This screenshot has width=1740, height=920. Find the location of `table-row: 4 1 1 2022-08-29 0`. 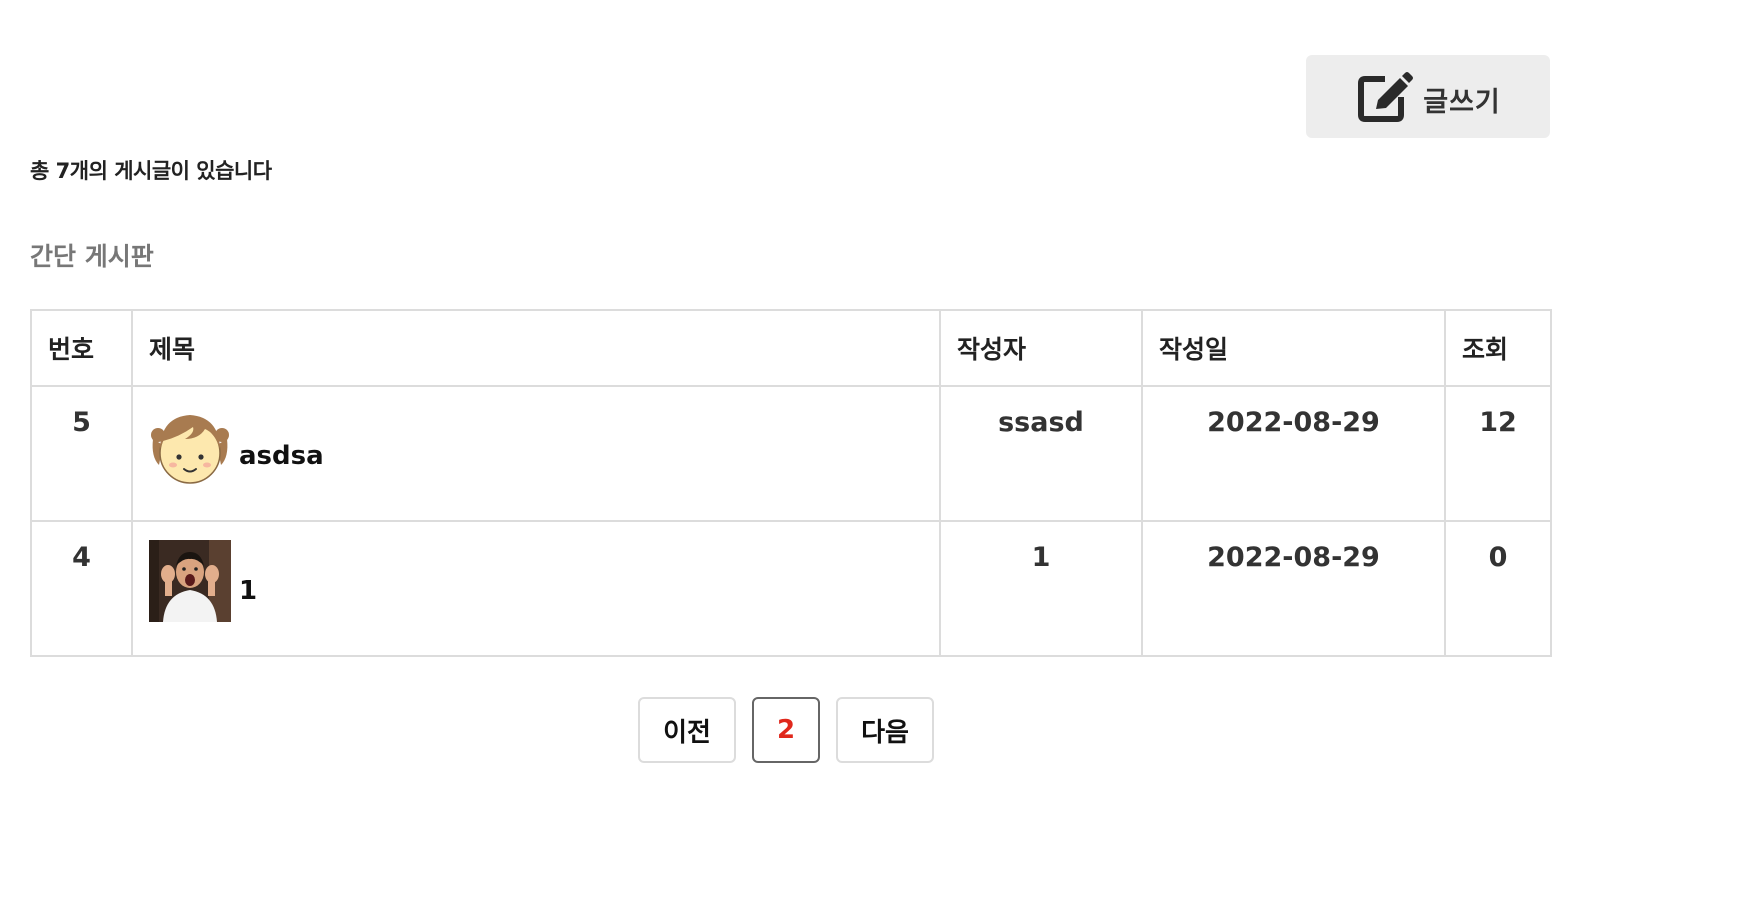

table-row: 4 1 1 2022-08-29 0 is located at coordinates (791, 588).